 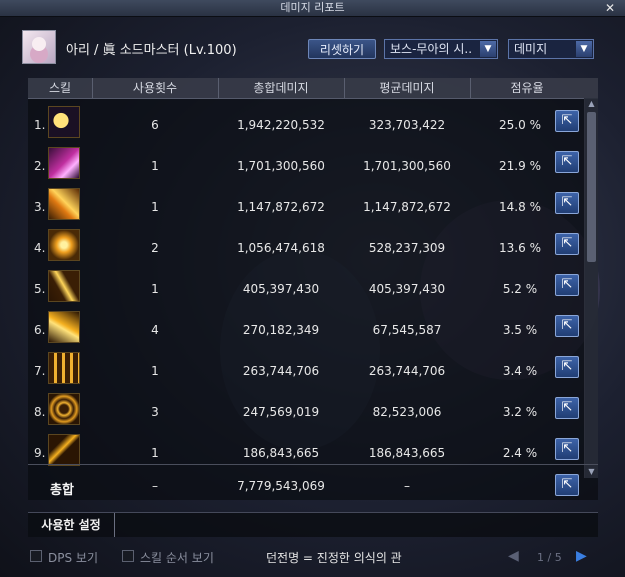 I want to click on table-header: 스킬 사용횟수 총합데미지 평균데미지 점유율, so click(x=313, y=88).